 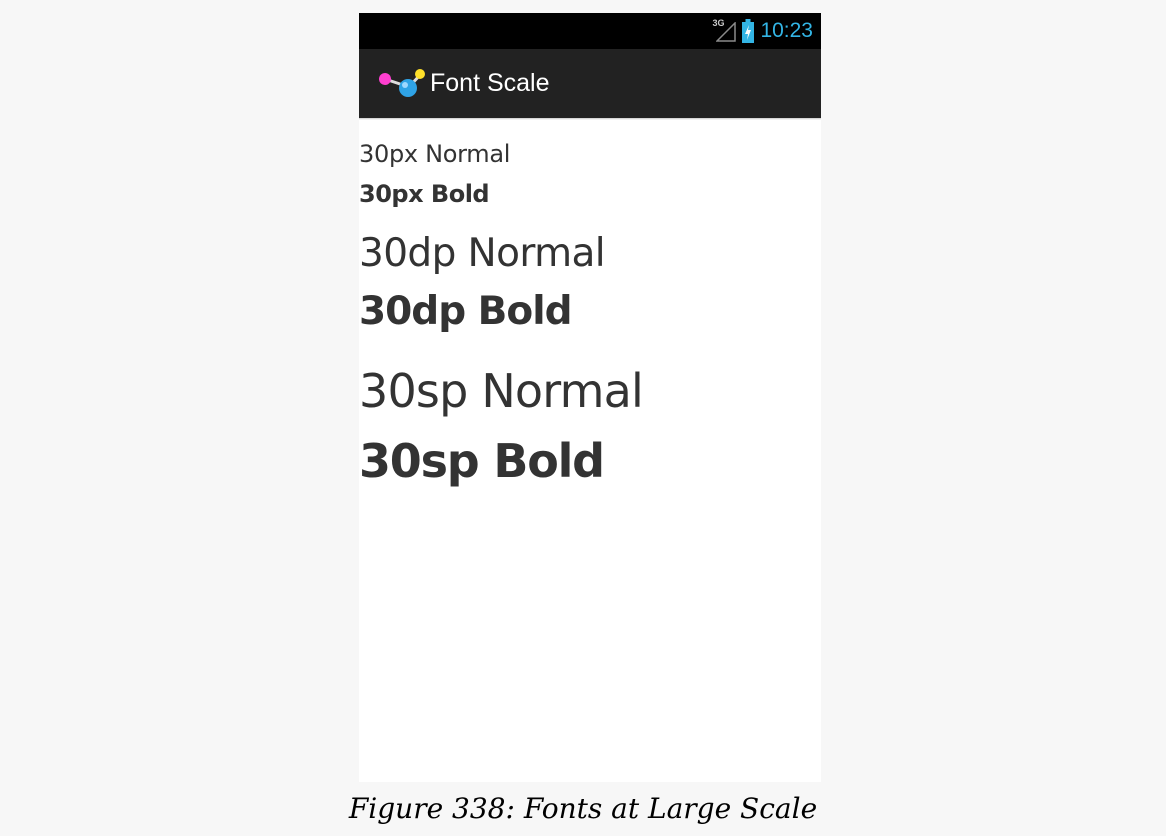 I want to click on sample-30sp-normal: 30sp Normal, so click(x=501, y=391).